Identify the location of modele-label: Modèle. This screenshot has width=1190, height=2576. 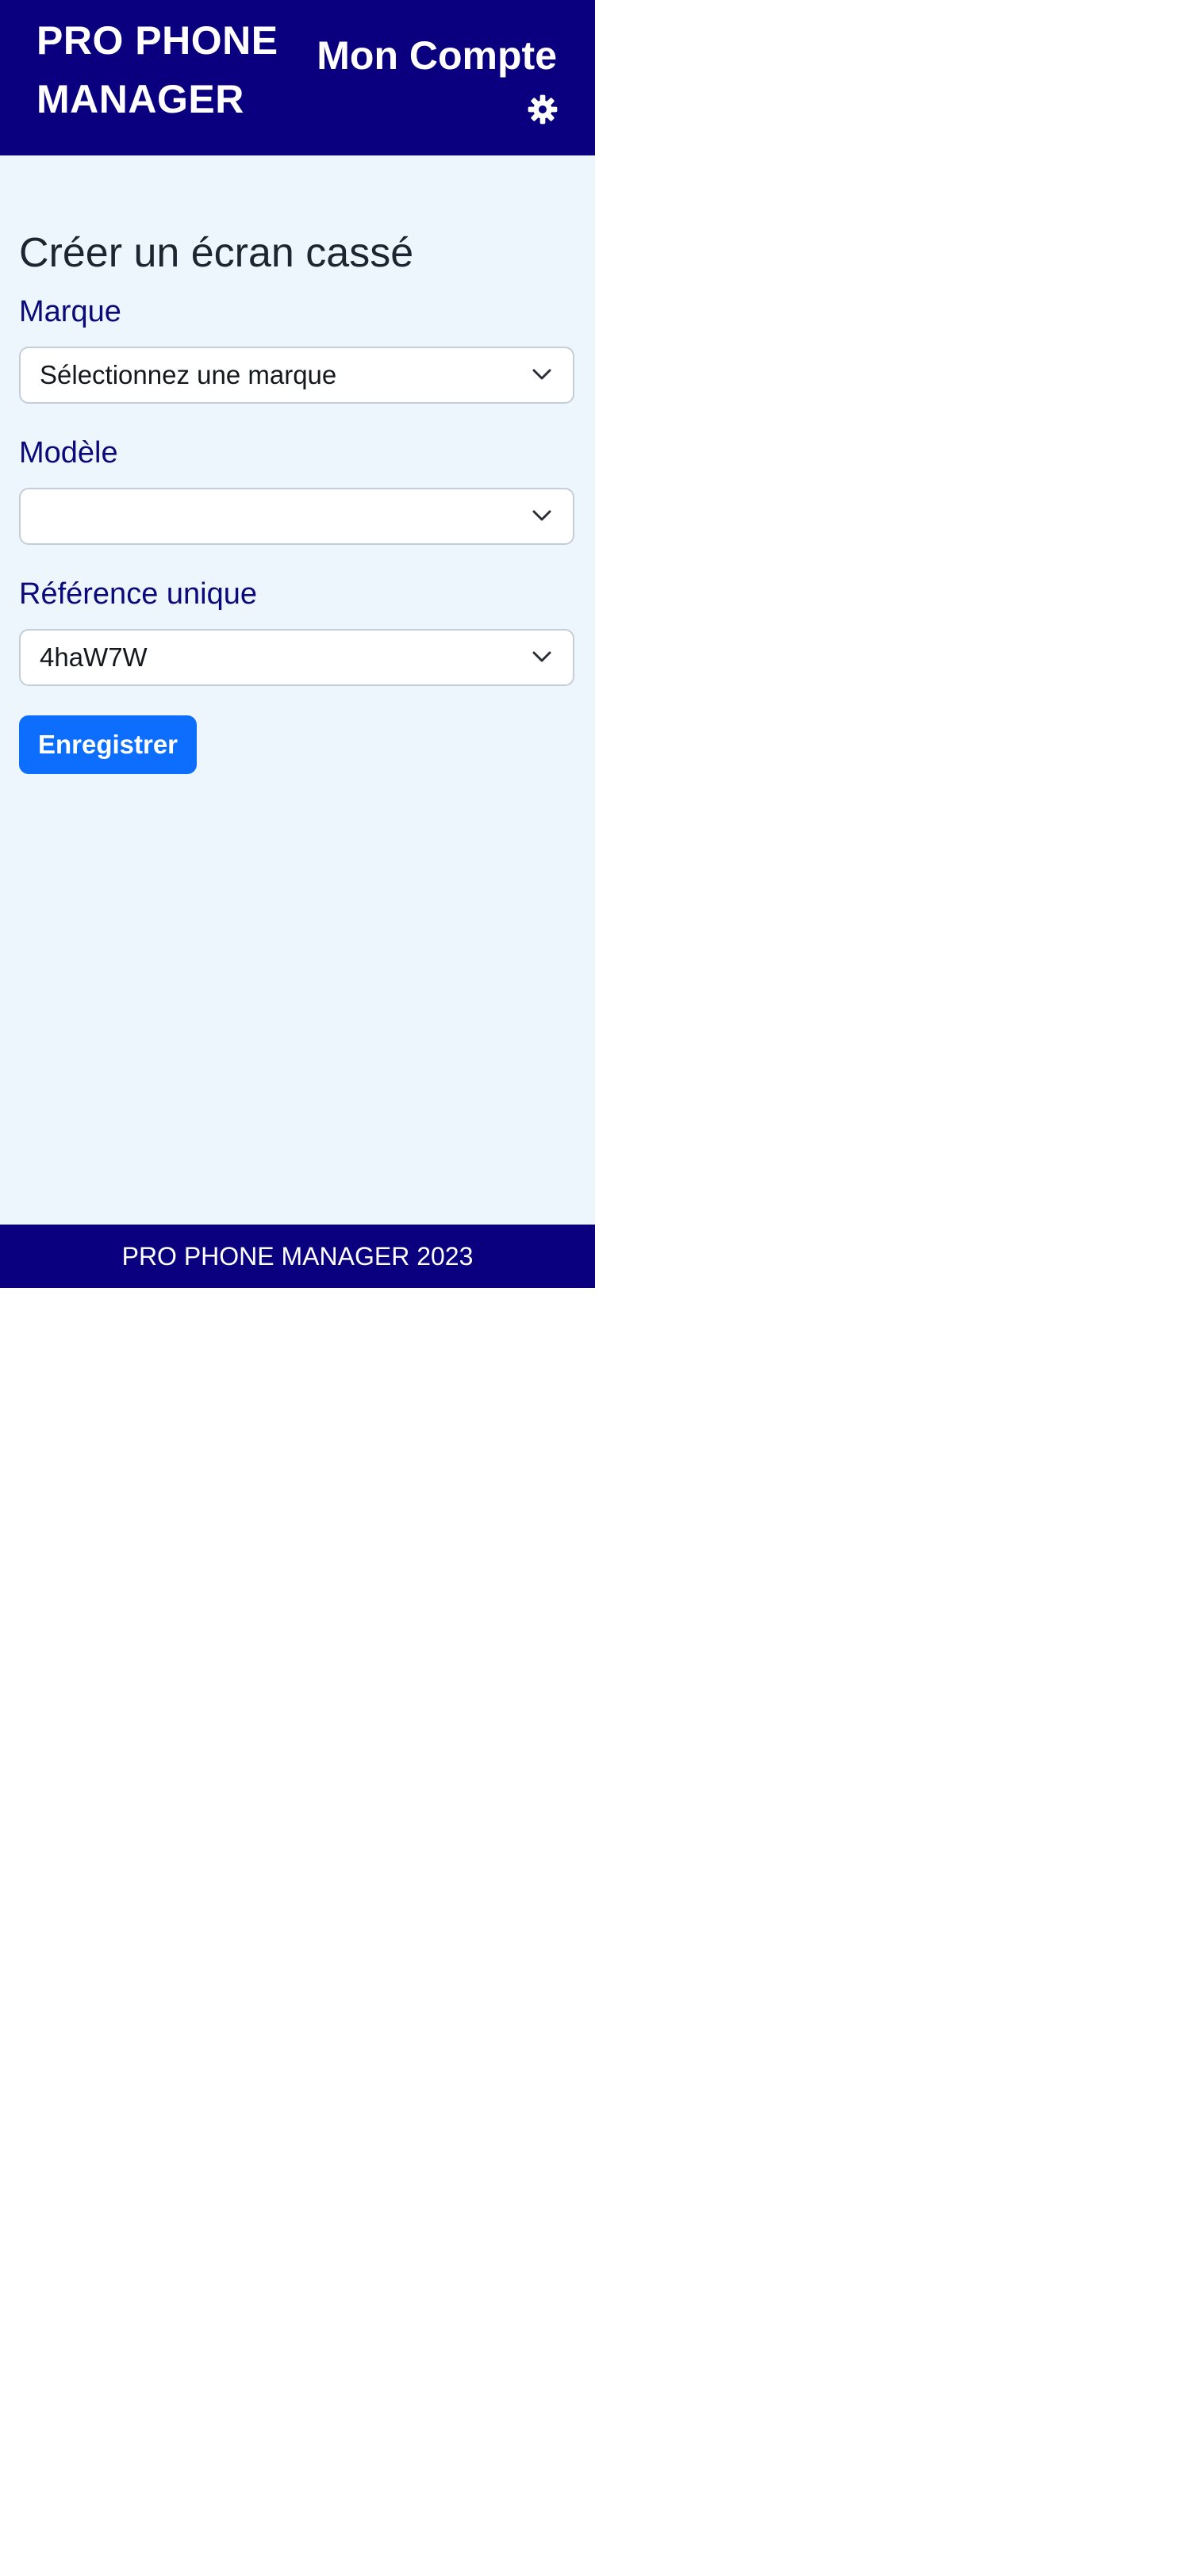
(68, 453).